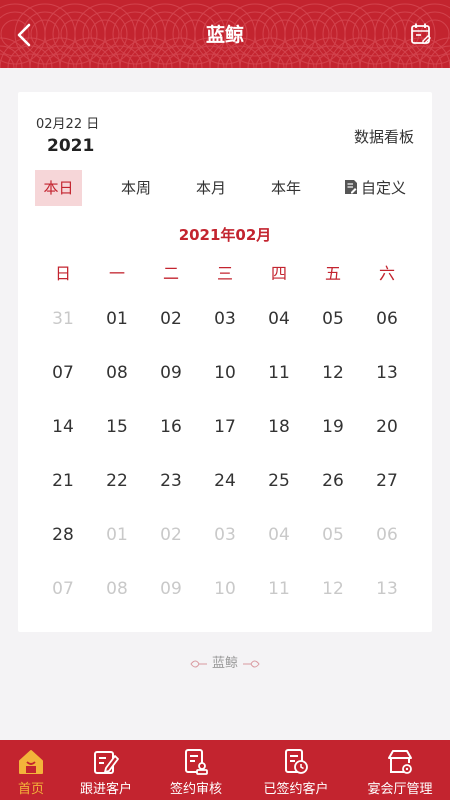 Image resolution: width=450 pixels, height=800 pixels. What do you see at coordinates (68, 124) in the screenshot?
I see `current-date: 02月22 日` at bounding box center [68, 124].